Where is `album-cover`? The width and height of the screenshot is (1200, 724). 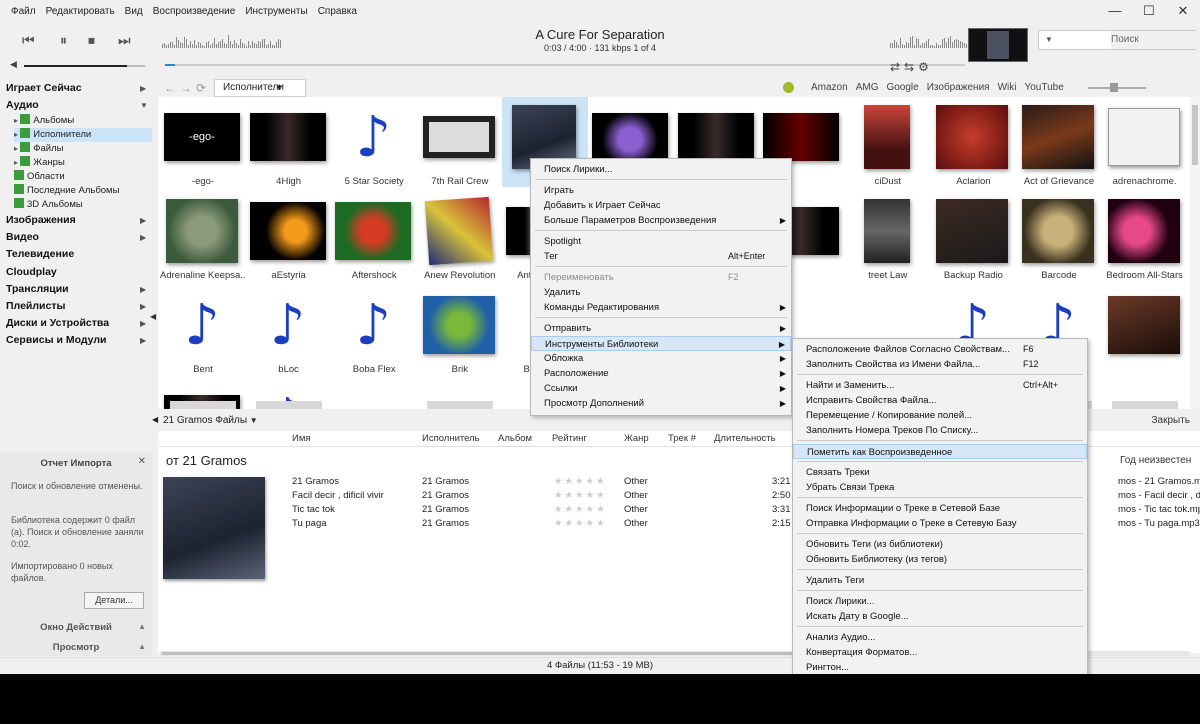 album-cover is located at coordinates (214, 528).